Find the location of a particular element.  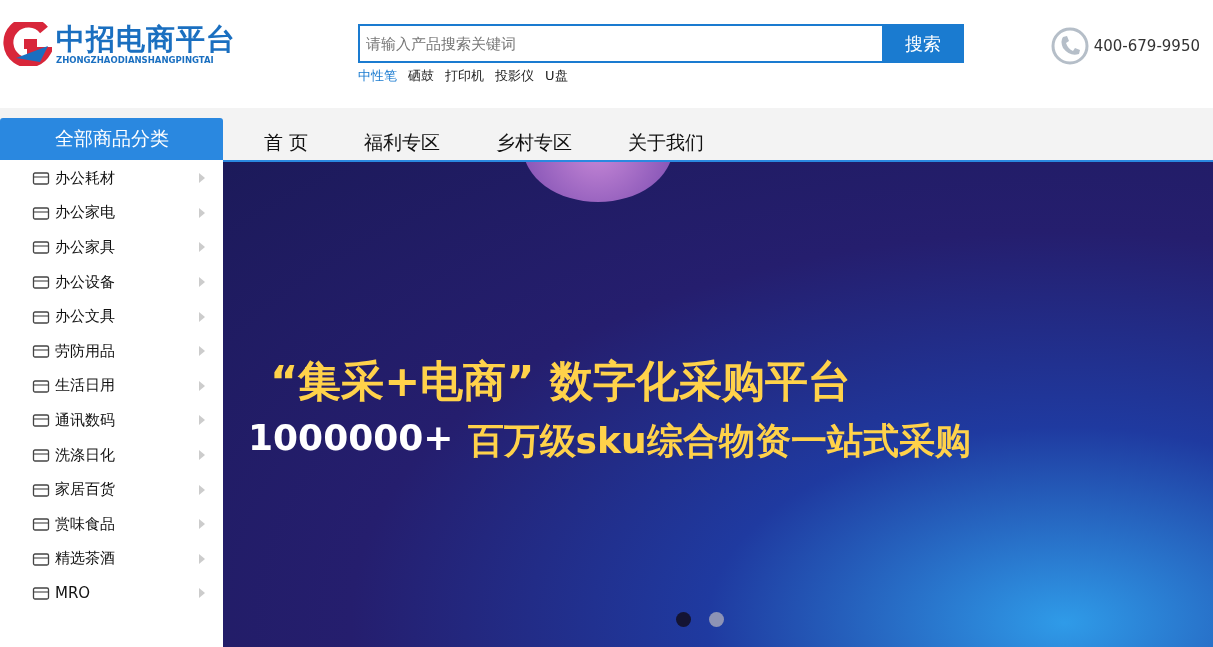

phone-icon is located at coordinates (1069, 46).